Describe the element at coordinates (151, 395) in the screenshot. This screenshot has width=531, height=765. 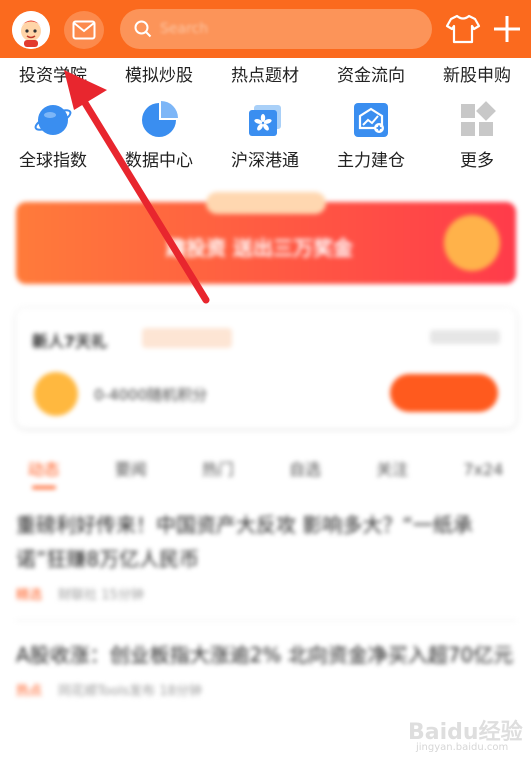
I see `task-card-desc: 0-4000随机积分` at that location.